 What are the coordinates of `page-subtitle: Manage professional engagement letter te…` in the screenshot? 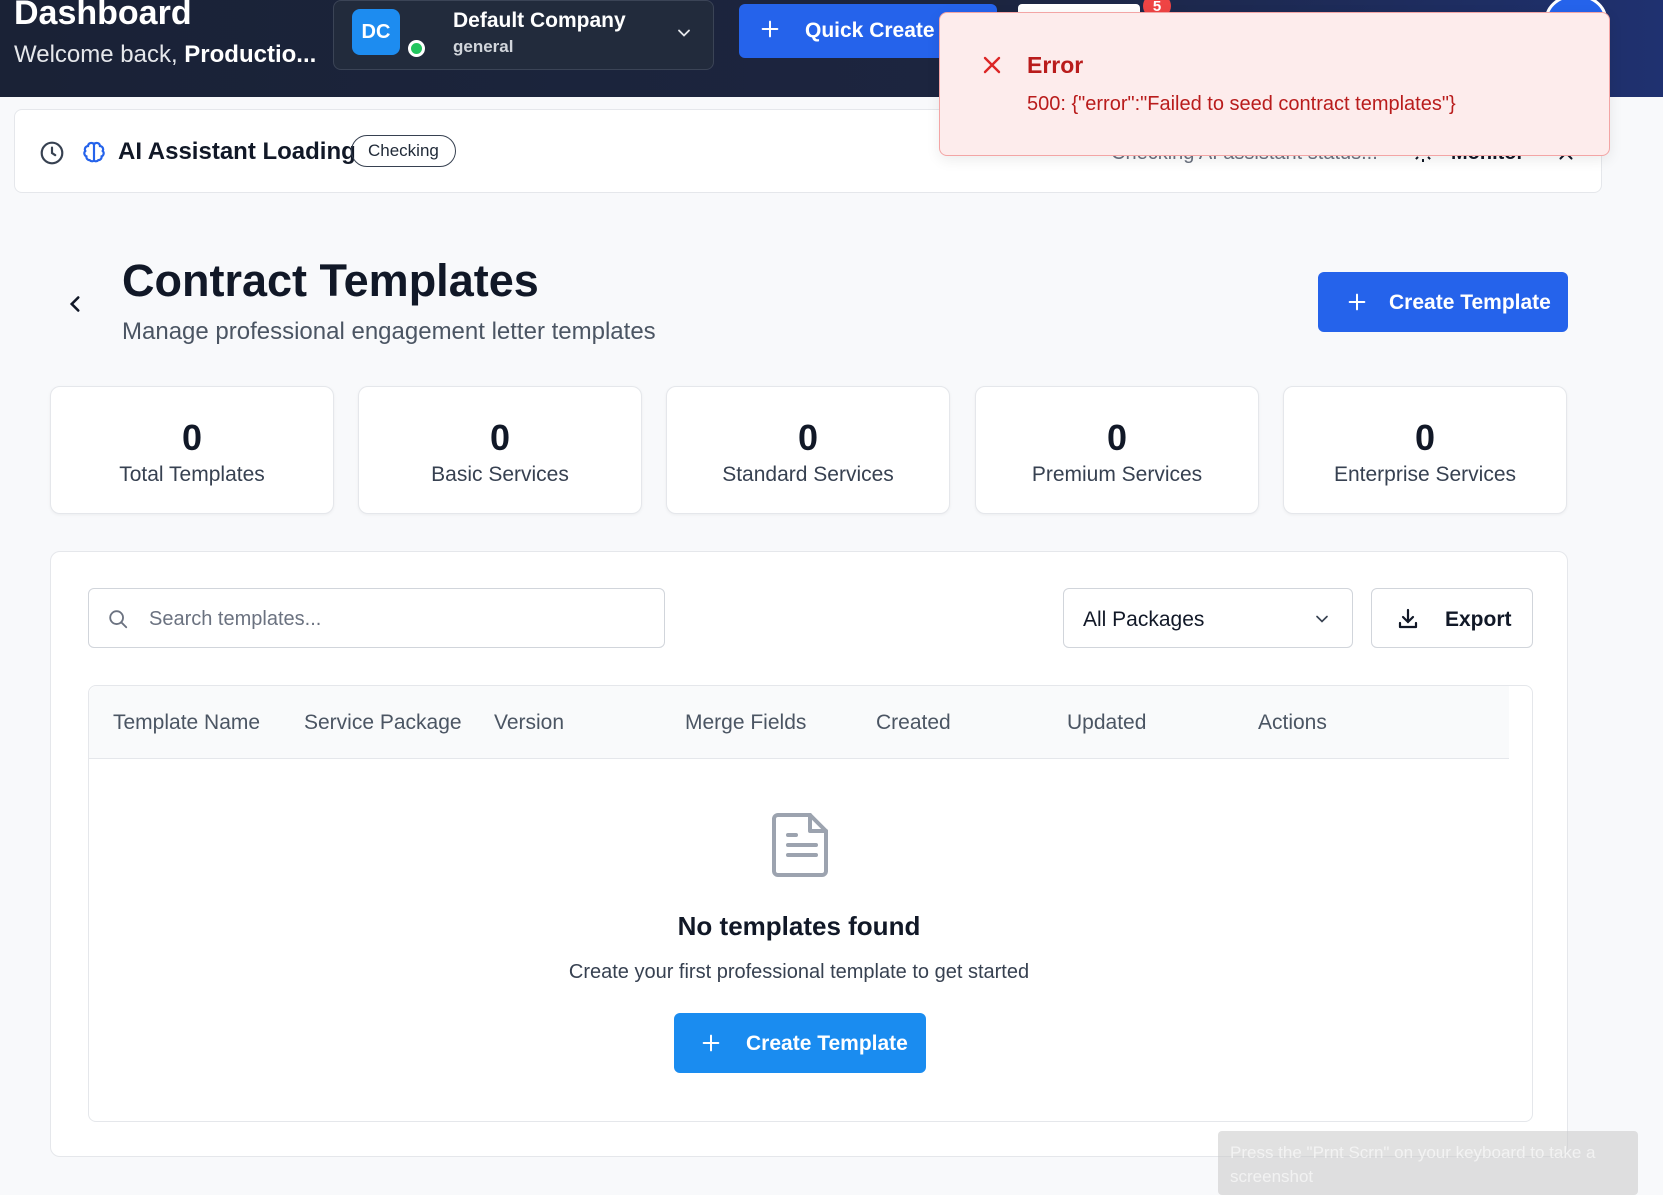 It's located at (389, 331).